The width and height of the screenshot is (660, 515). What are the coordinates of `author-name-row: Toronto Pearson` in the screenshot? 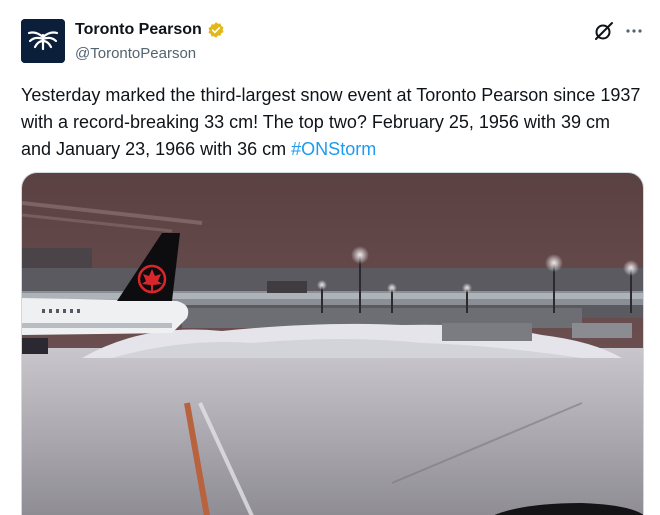 It's located at (150, 30).